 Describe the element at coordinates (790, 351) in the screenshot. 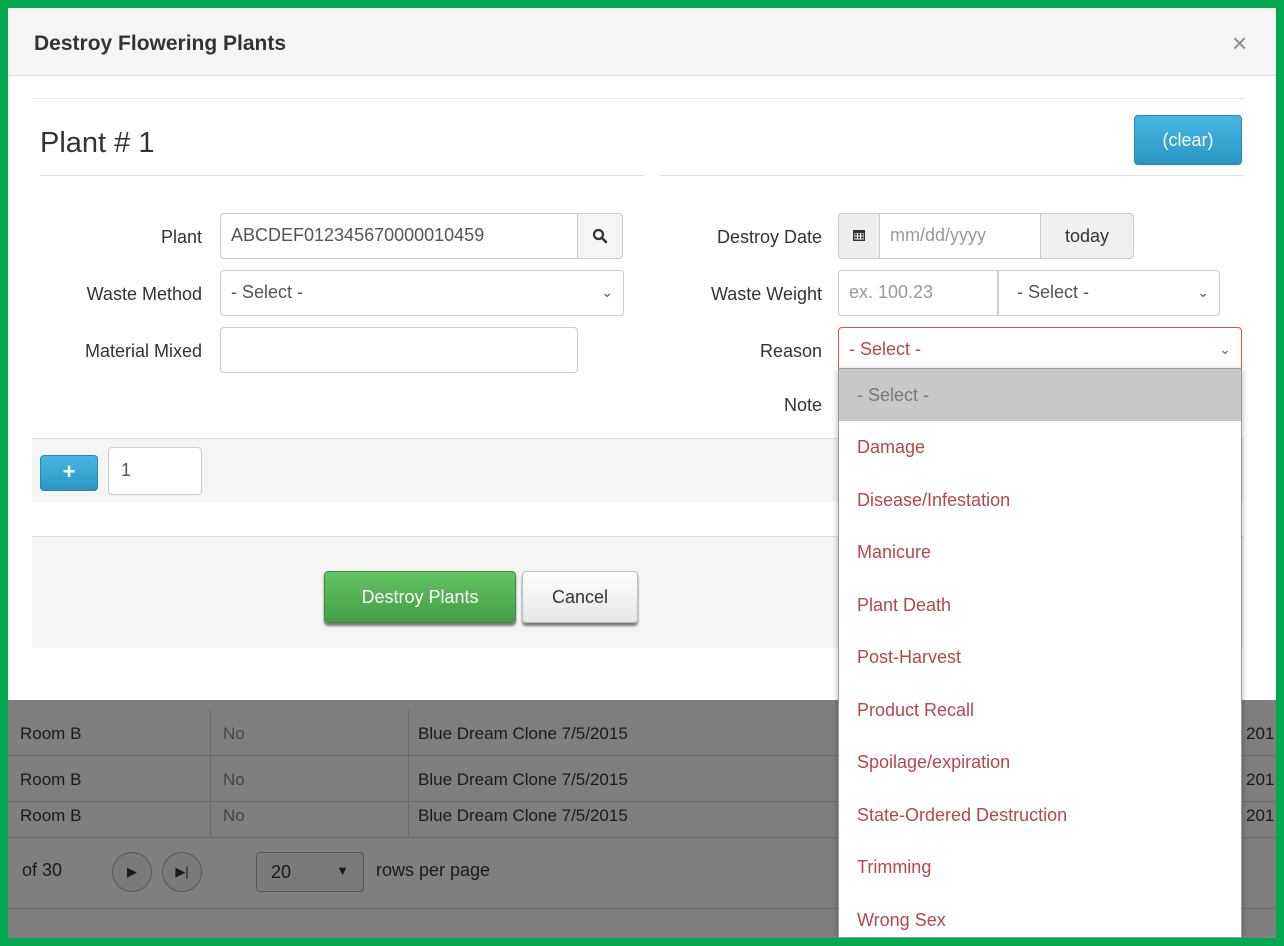

I see `reason-label: Reason` at that location.